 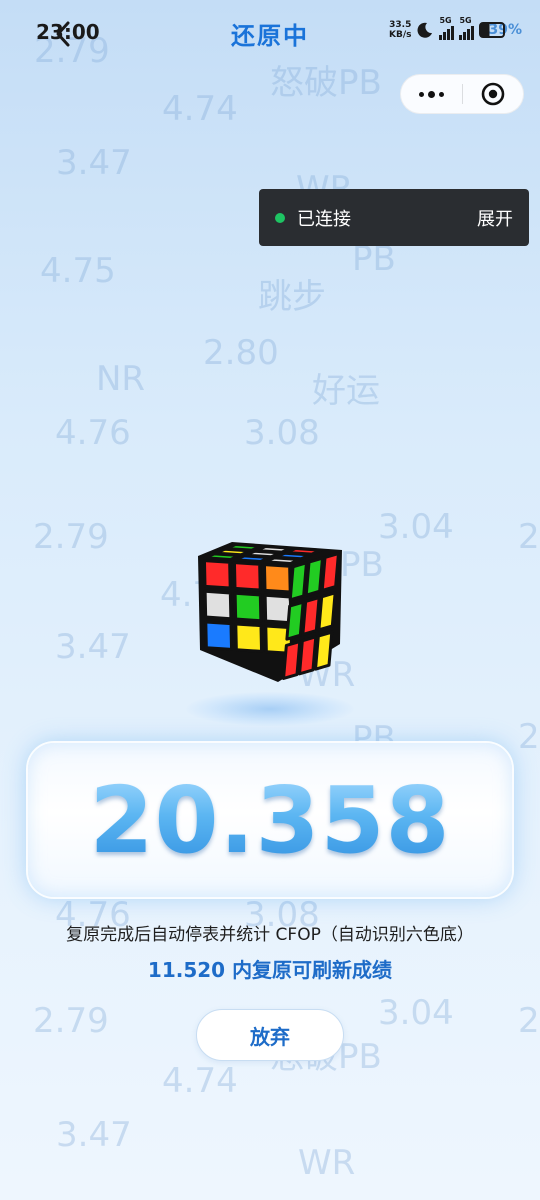 What do you see at coordinates (400, 35) in the screenshot?
I see `network-speed-unit: KB/s` at bounding box center [400, 35].